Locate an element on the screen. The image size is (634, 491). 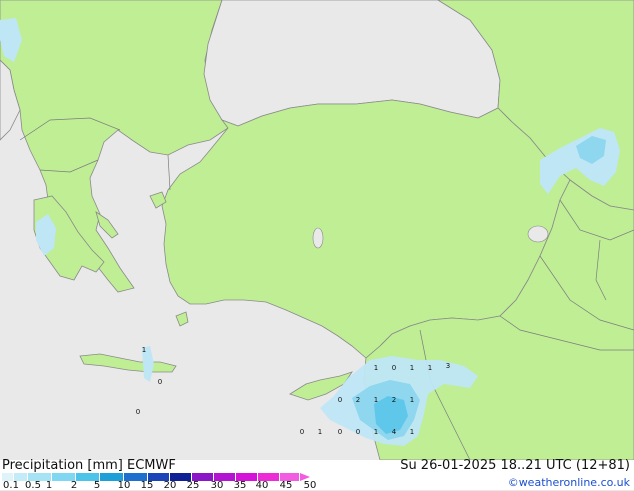
point-value: 3 is located at coordinates (448, 366).